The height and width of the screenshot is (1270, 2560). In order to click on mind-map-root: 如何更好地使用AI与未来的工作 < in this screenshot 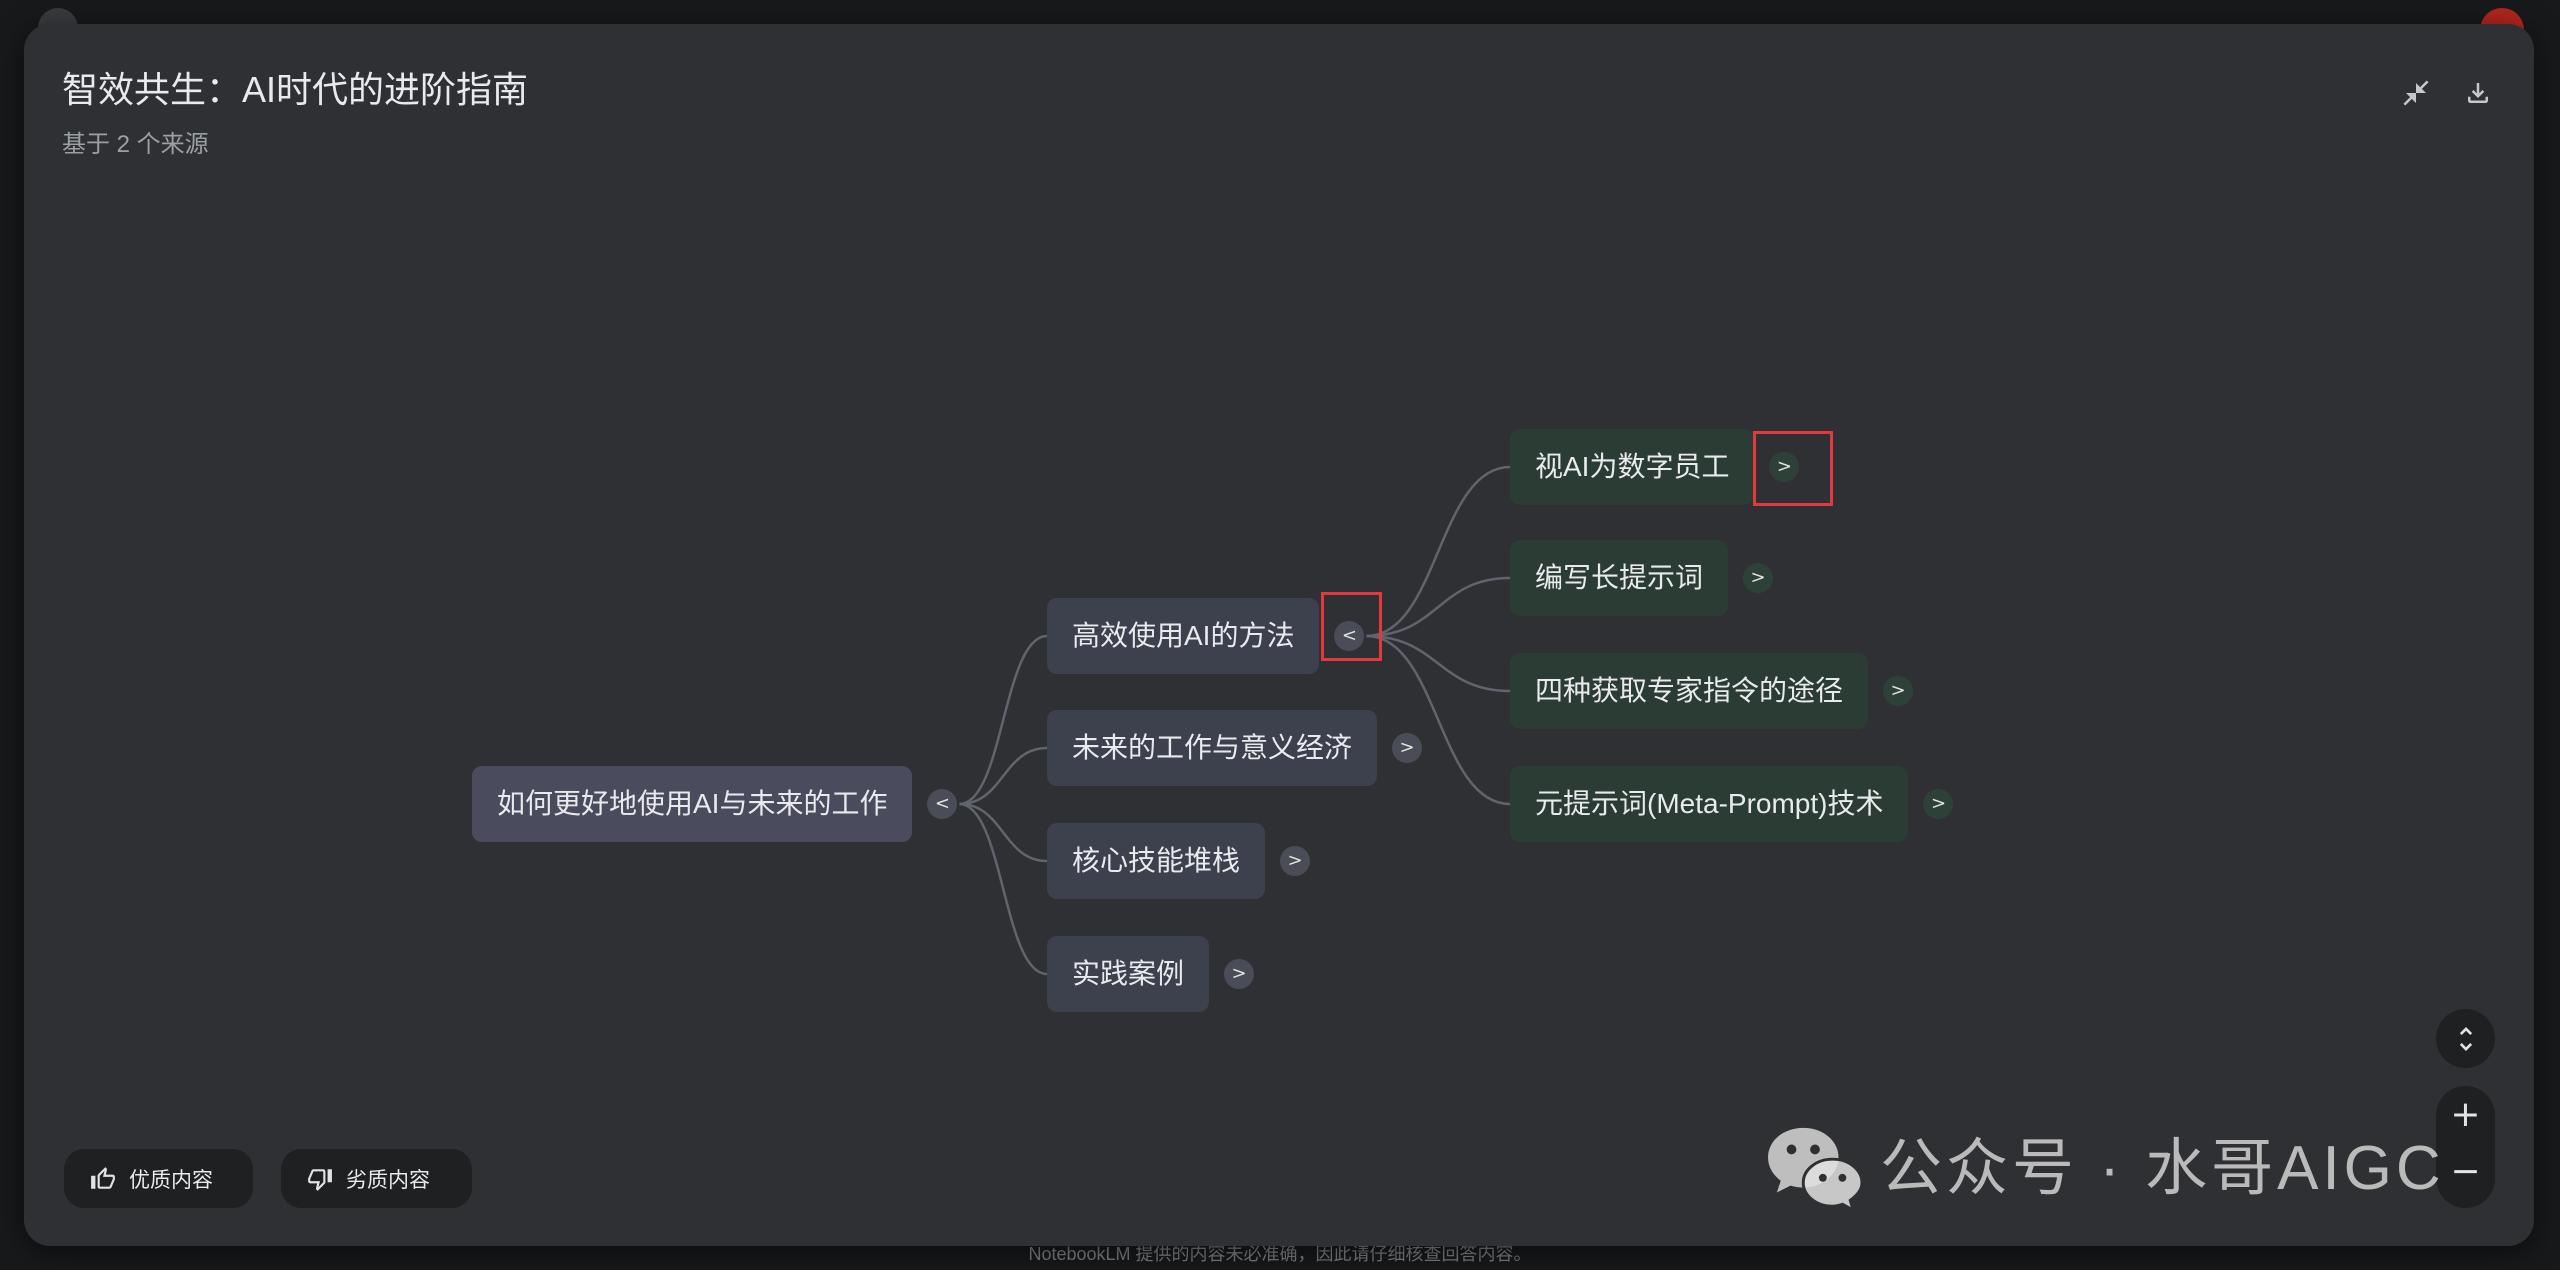, I will do `click(715, 804)`.